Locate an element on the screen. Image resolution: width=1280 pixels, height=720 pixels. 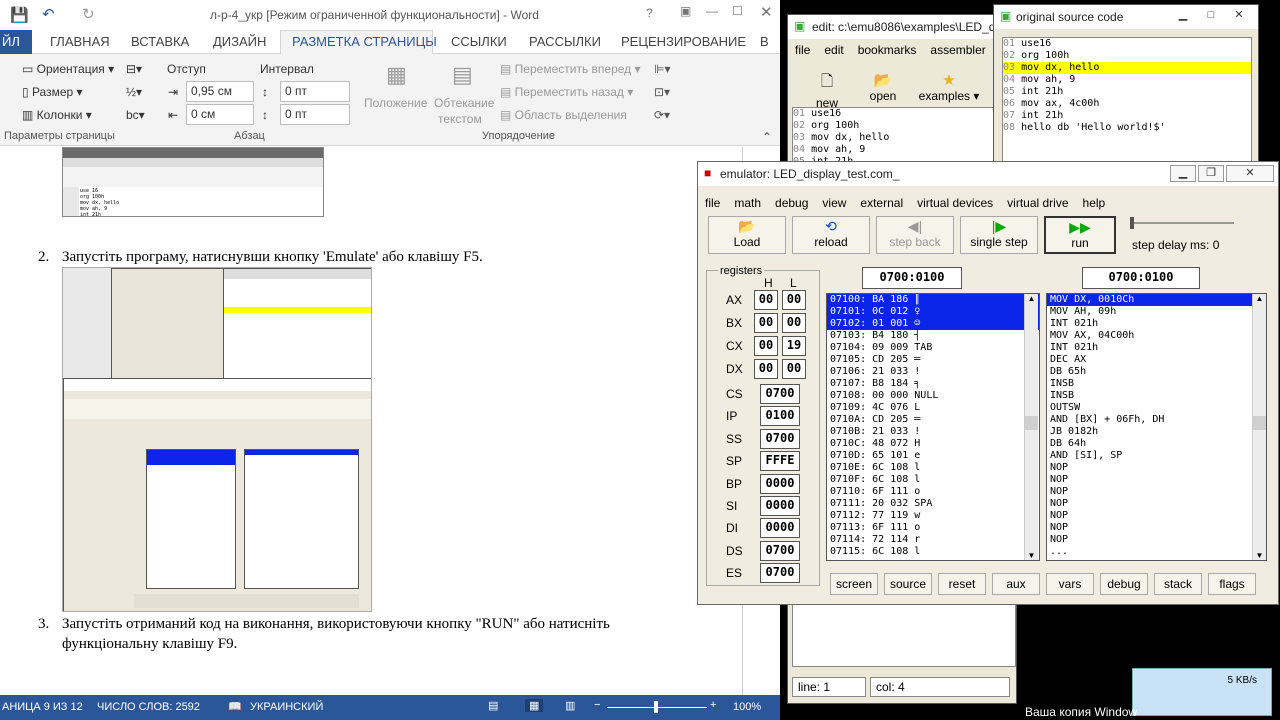
step-delay-slider is located at coordinates (1182, 223).